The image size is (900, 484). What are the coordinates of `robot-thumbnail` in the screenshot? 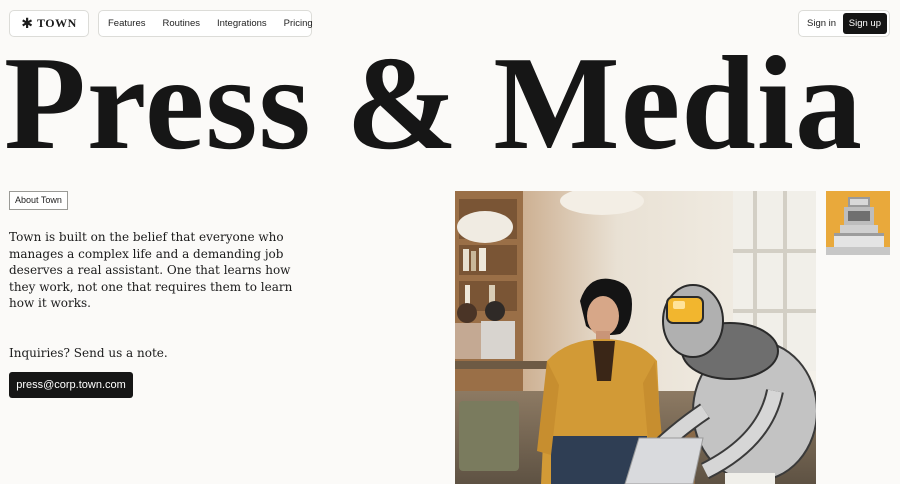 It's located at (858, 223).